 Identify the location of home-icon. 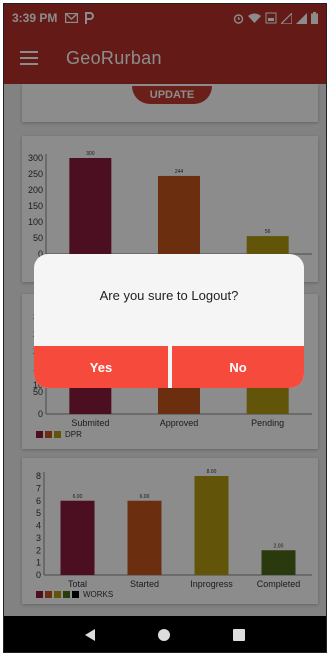
(163, 635).